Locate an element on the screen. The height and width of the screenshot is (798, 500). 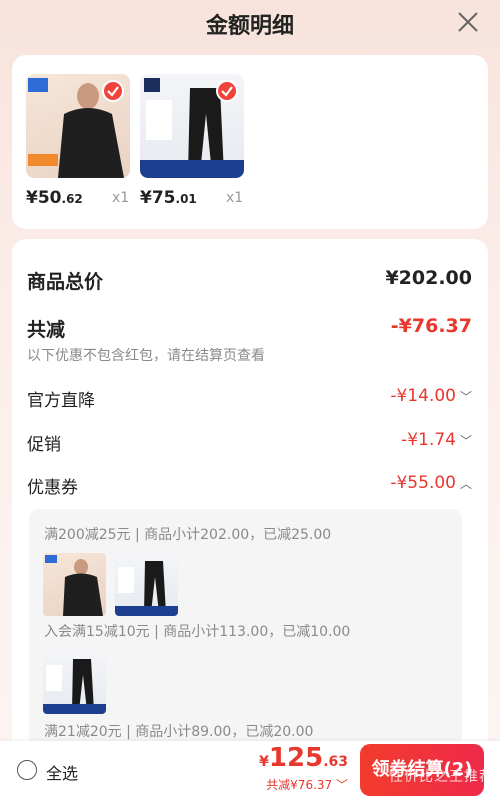
promotion-value: -¥1.74 is located at coordinates (428, 440).